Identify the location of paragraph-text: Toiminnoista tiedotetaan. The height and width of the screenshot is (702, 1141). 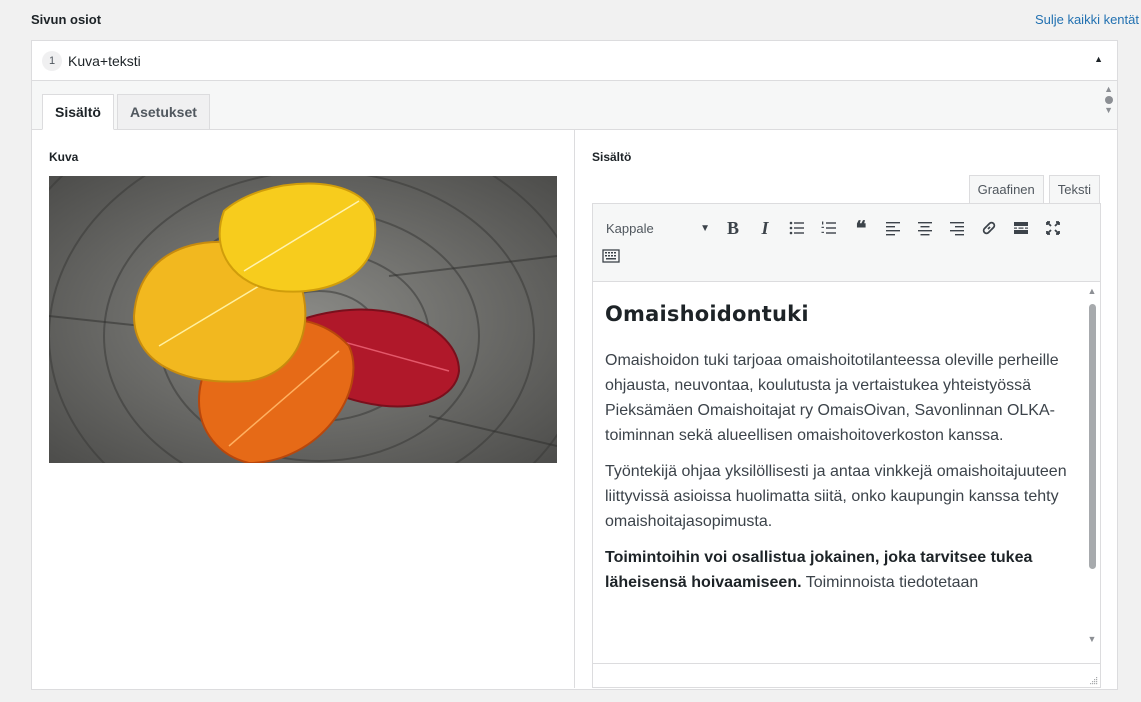
(890, 582).